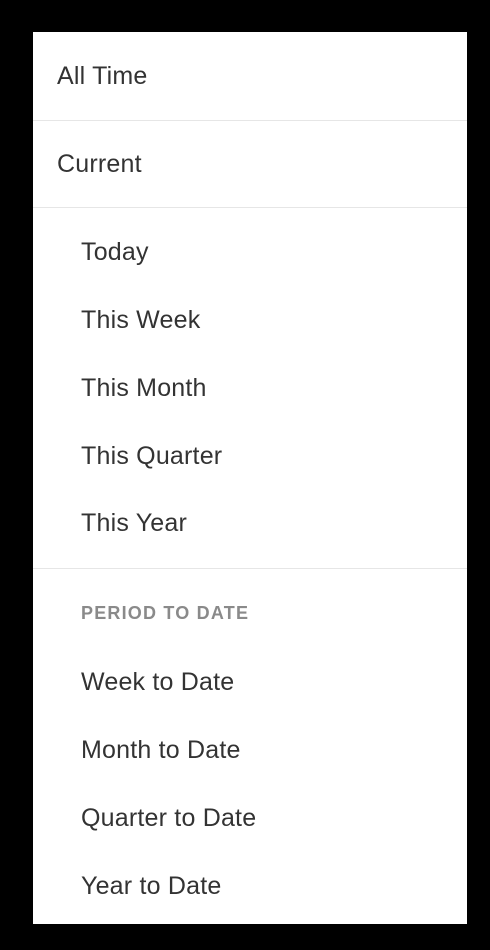 The height and width of the screenshot is (950, 490). I want to click on menu-item-label: This Year, so click(134, 522).